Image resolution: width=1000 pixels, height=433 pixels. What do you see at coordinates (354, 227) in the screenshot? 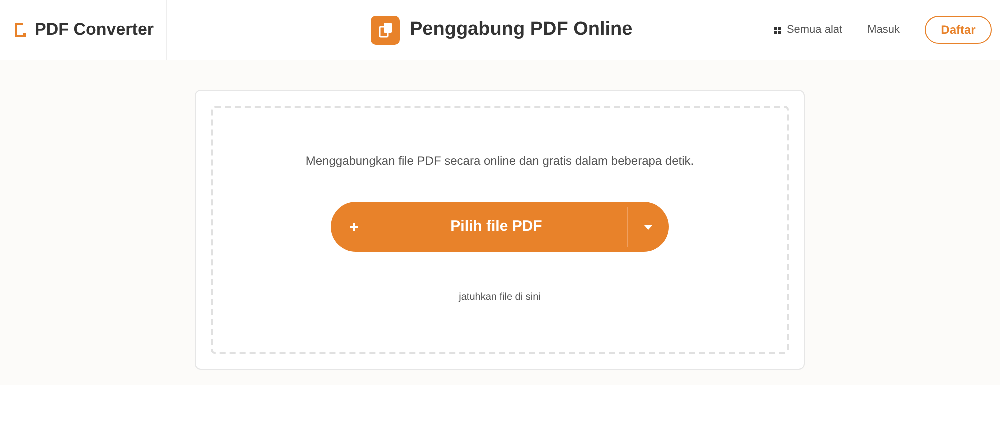
I see `plus-icon` at bounding box center [354, 227].